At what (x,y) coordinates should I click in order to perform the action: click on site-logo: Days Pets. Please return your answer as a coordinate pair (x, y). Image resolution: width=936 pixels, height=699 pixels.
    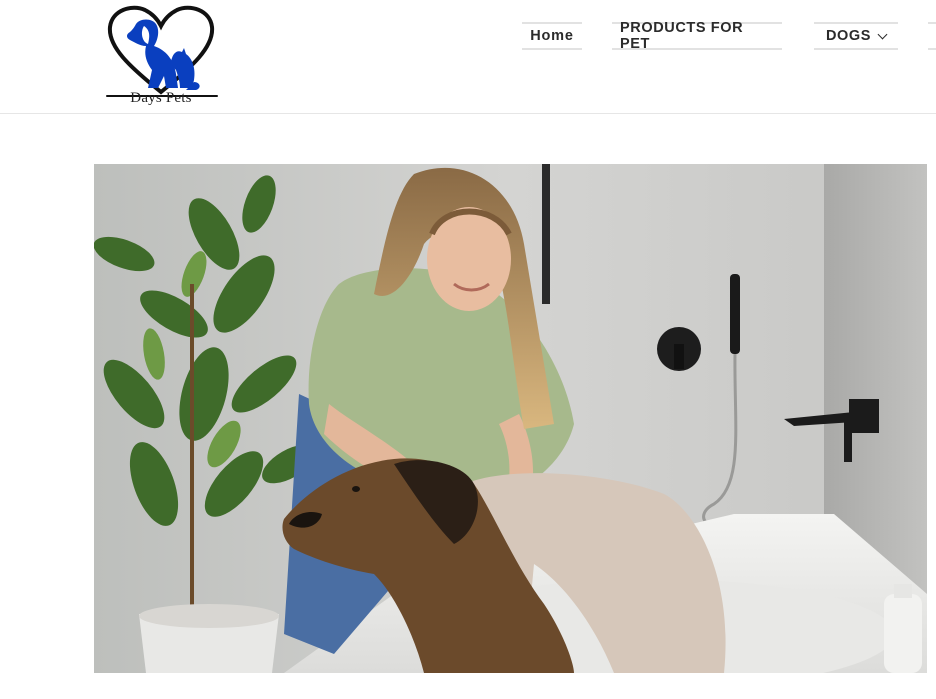
    Looking at the image, I should click on (161, 57).